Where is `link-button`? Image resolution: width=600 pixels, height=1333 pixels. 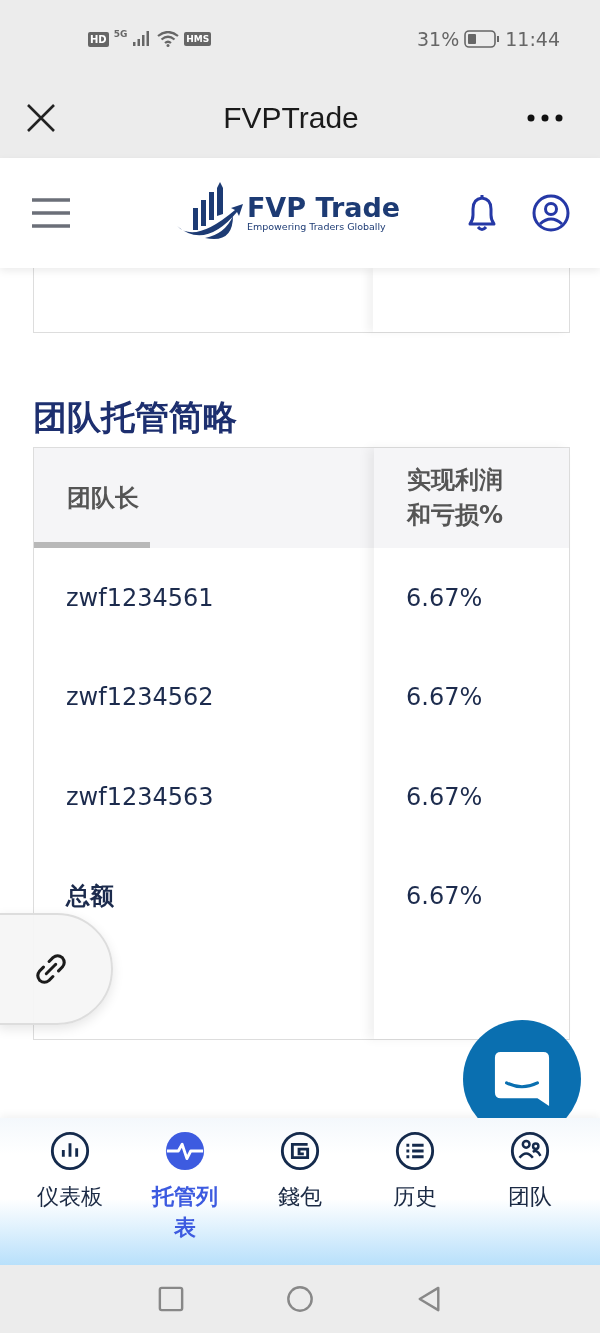 link-button is located at coordinates (56, 969).